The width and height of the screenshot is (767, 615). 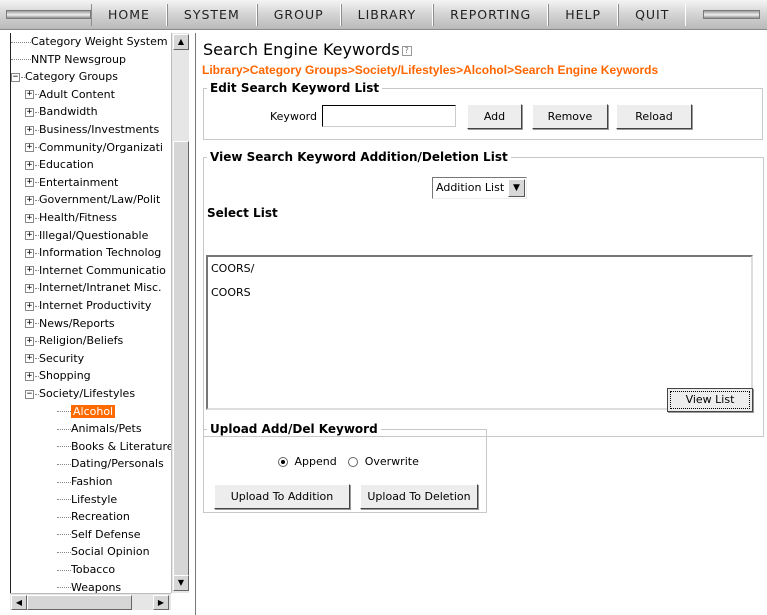 What do you see at coordinates (85, 481) in the screenshot?
I see `tree-item: Fashion` at bounding box center [85, 481].